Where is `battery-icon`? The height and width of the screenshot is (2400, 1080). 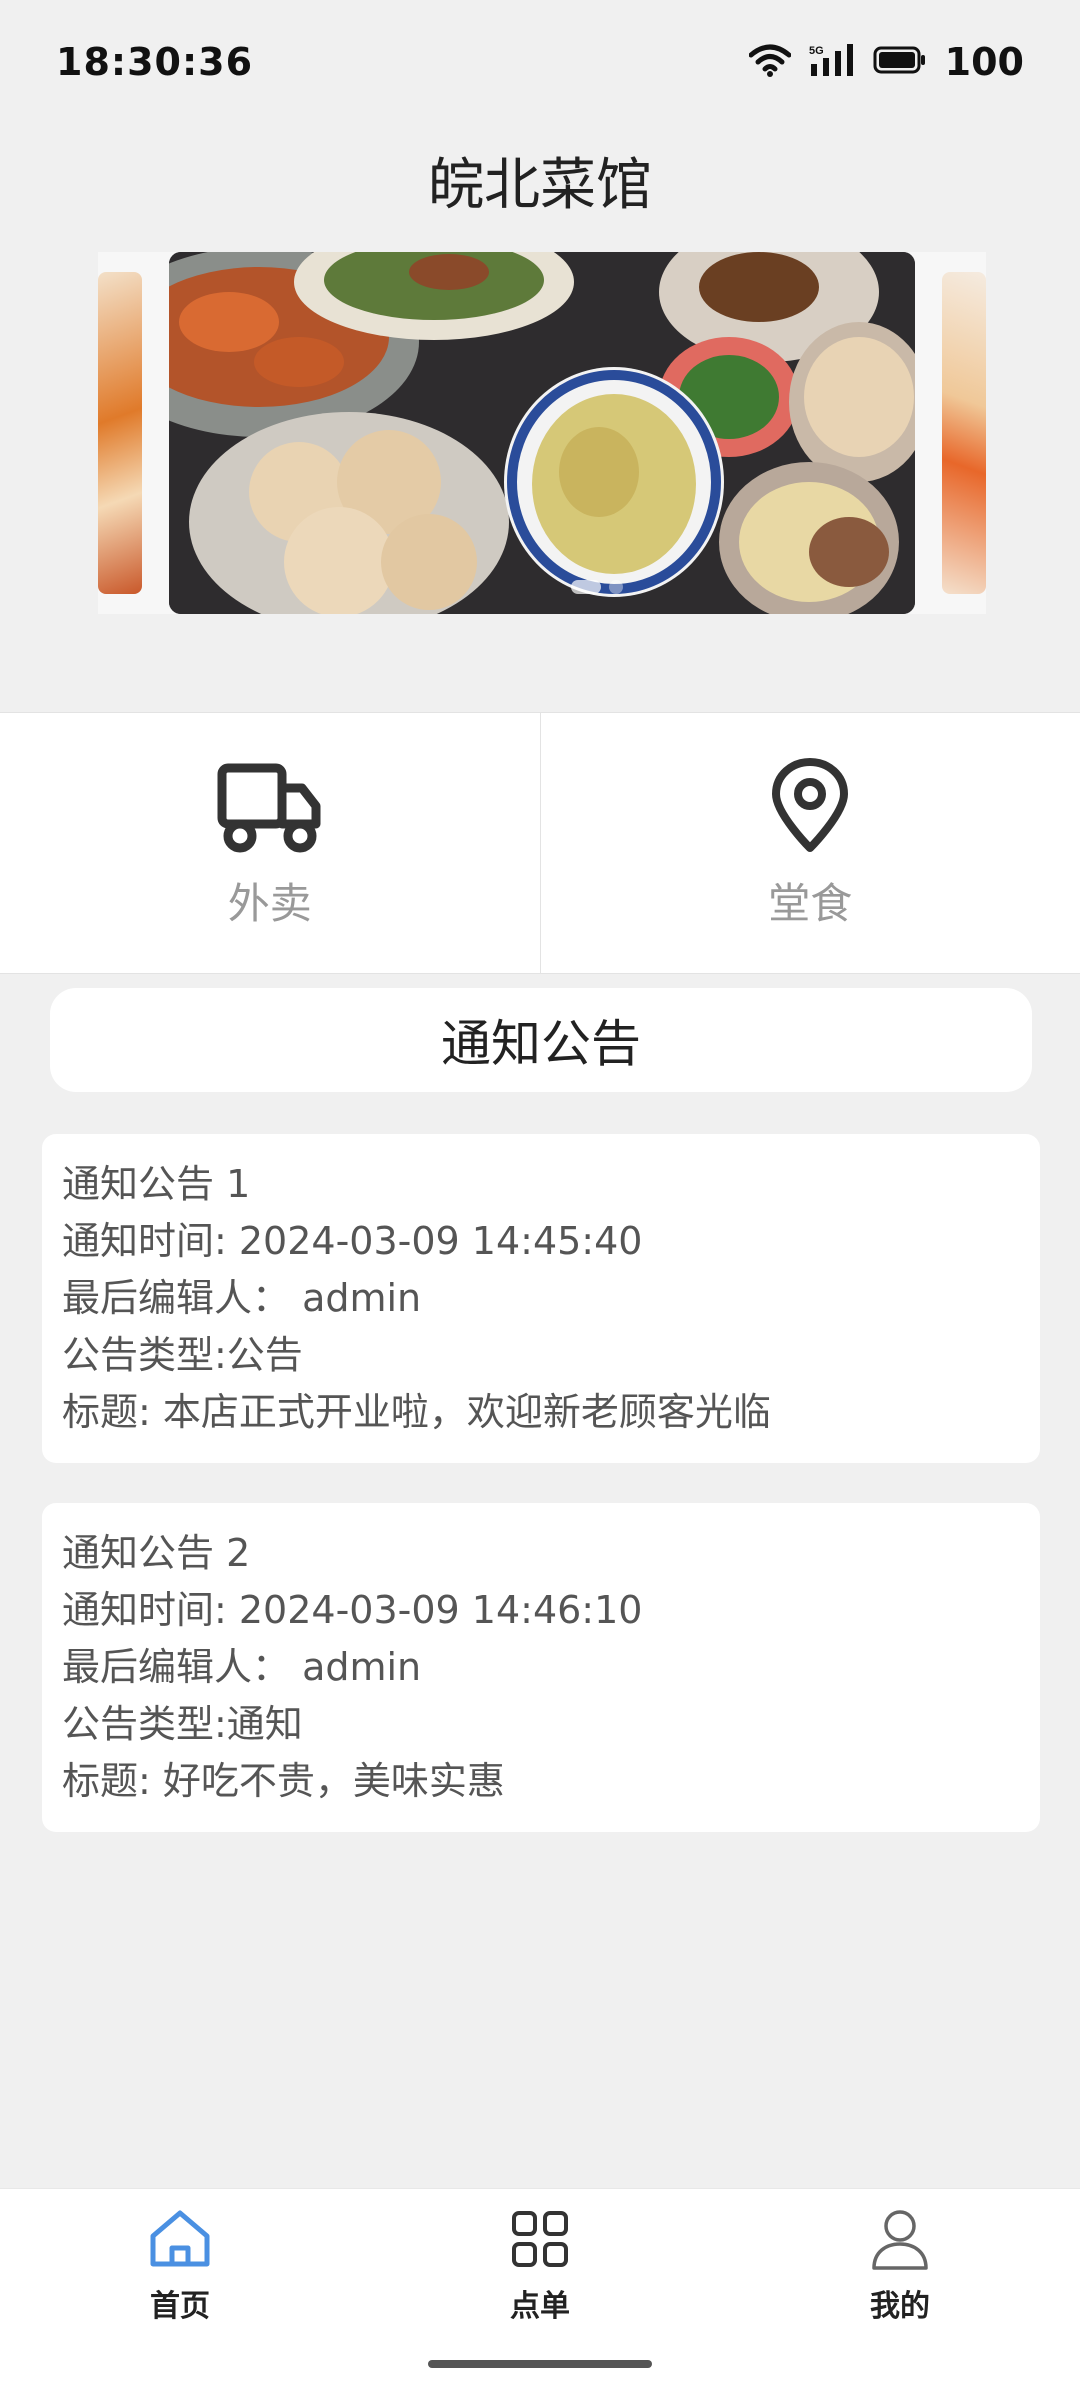
battery-icon is located at coordinates (900, 62).